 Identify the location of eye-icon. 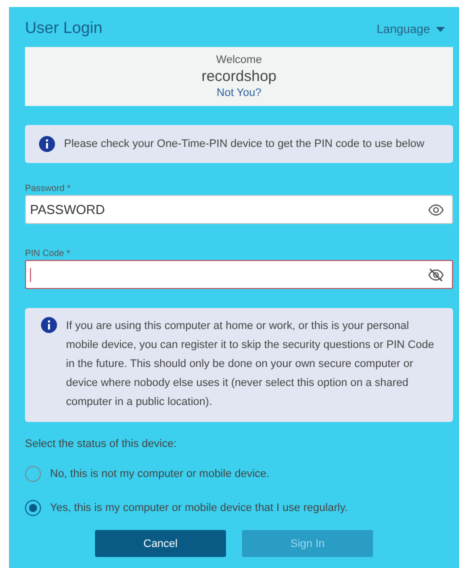
(436, 210).